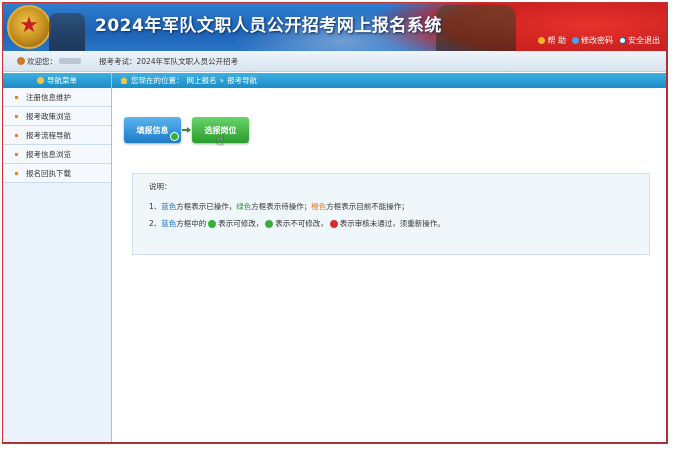 This screenshot has width=674, height=451. I want to click on step-fill-info-button: 填报信息, so click(152, 130).